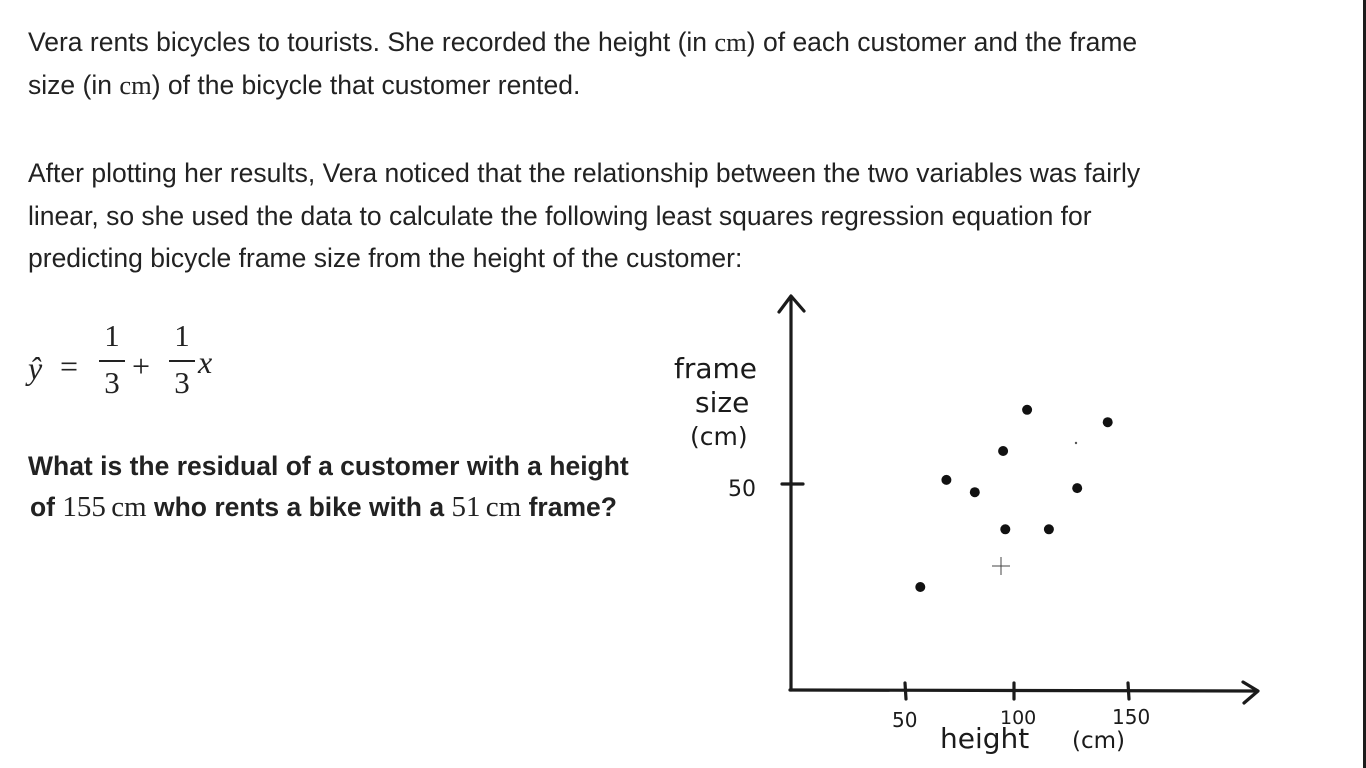 The width and height of the screenshot is (1366, 768). Describe the element at coordinates (742, 489) in the screenshot. I see `y-tick-label-50: 50` at that location.